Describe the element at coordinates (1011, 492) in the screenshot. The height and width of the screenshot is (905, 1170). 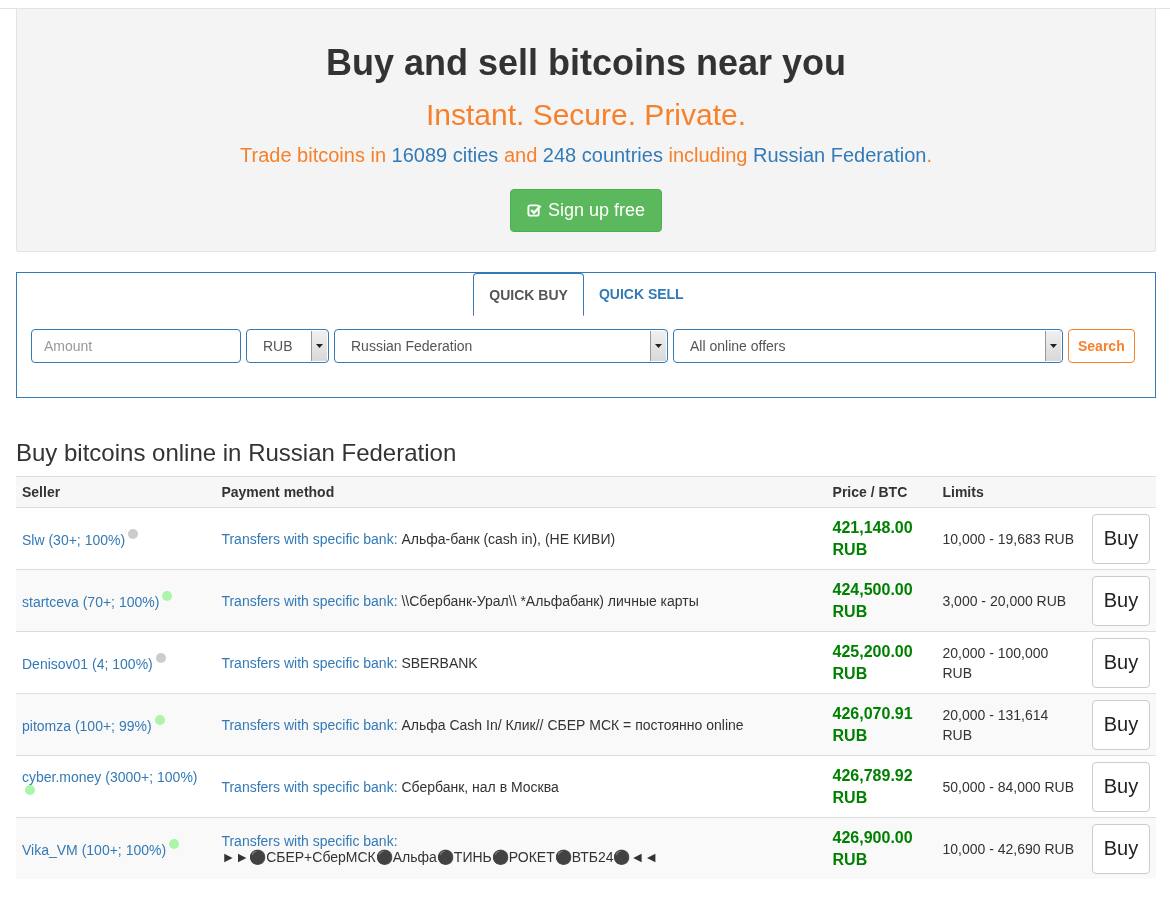
I see `column-header: Limits` at that location.